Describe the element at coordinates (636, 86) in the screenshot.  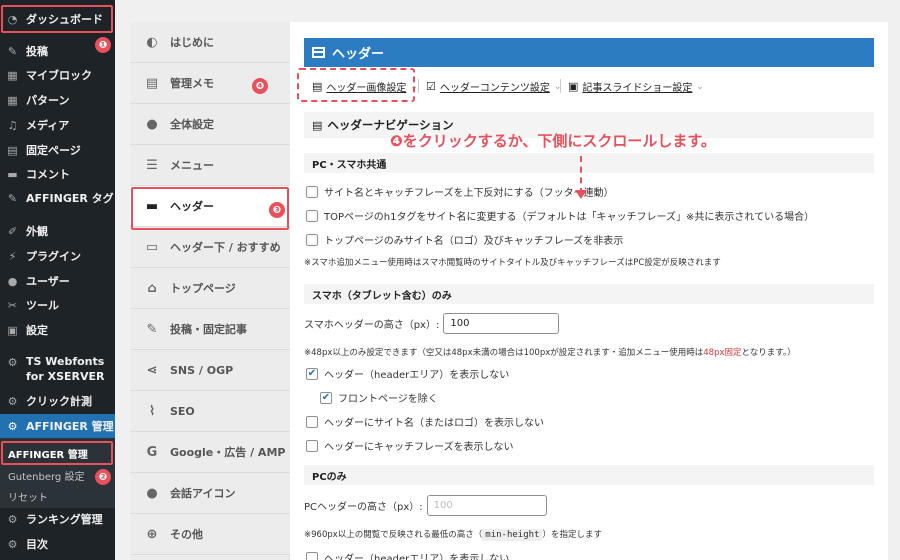
I see `tab-slideshow: ▣ 記事スライドショー設定 ⌄` at that location.